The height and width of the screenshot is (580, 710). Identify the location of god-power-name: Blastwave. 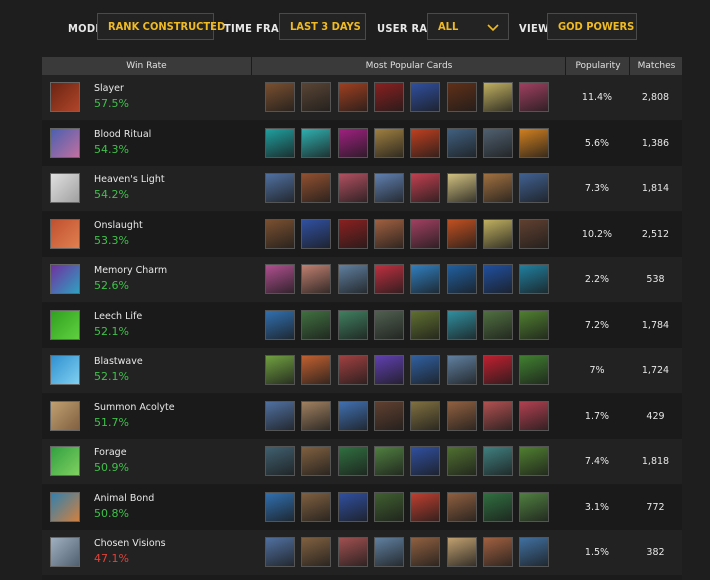
(118, 361).